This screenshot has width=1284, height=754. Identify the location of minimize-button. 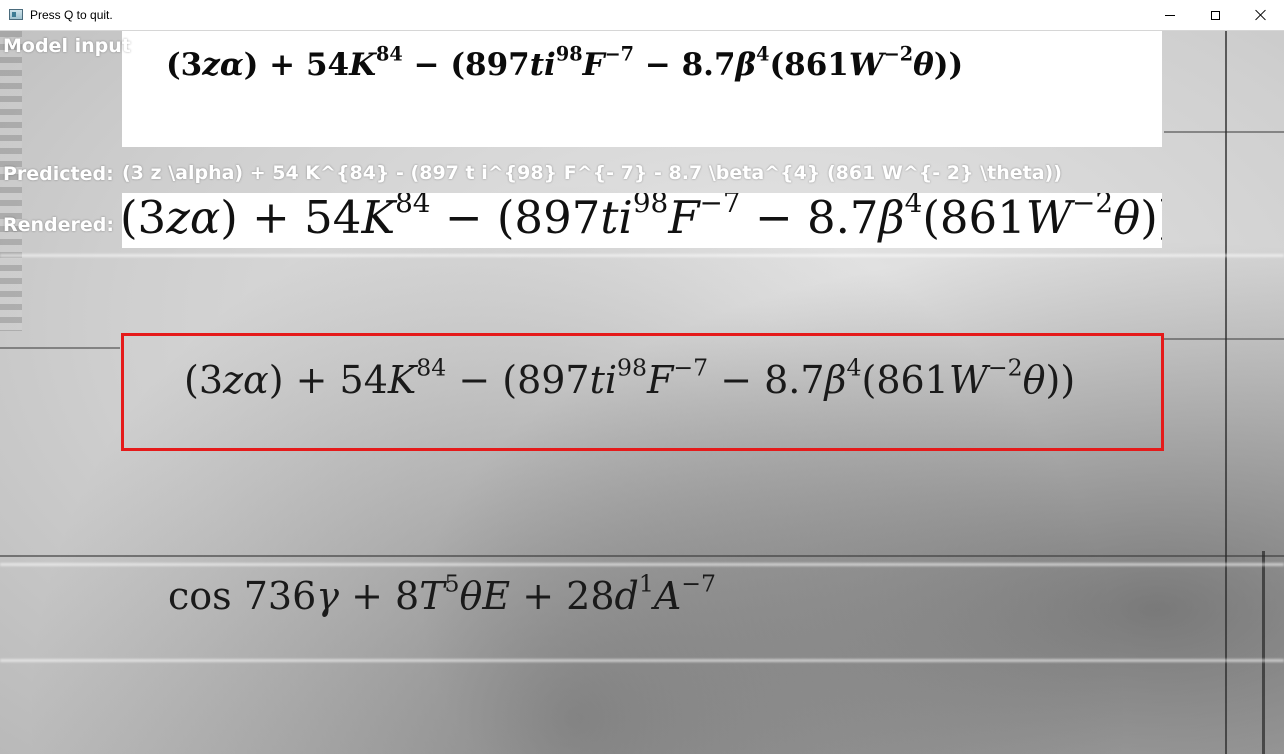
(1170, 15).